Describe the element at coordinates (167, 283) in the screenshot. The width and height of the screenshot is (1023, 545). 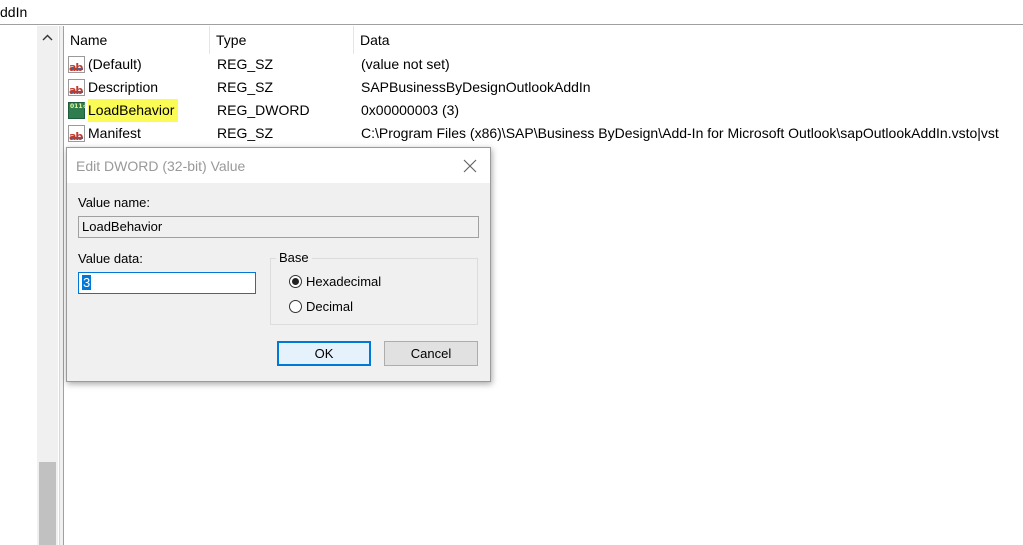
I see `value-data-input: 3` at that location.